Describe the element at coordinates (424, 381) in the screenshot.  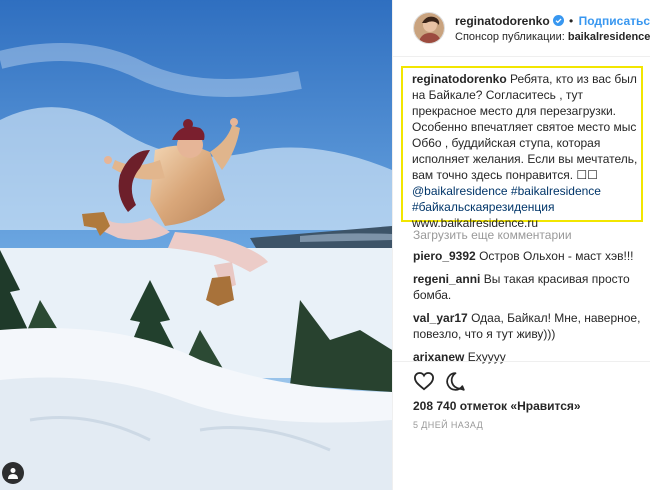
I see `heart-icon` at that location.